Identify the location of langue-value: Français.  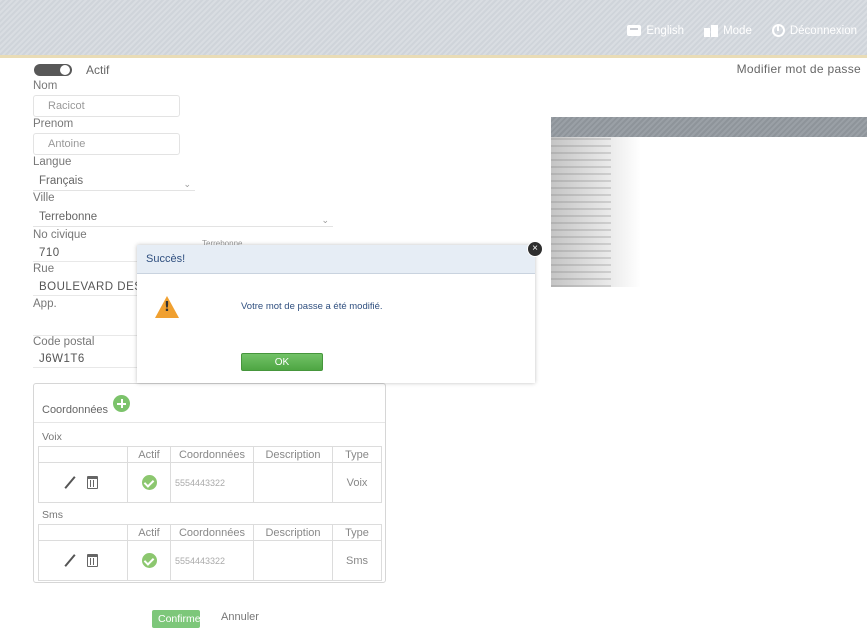
(61, 181).